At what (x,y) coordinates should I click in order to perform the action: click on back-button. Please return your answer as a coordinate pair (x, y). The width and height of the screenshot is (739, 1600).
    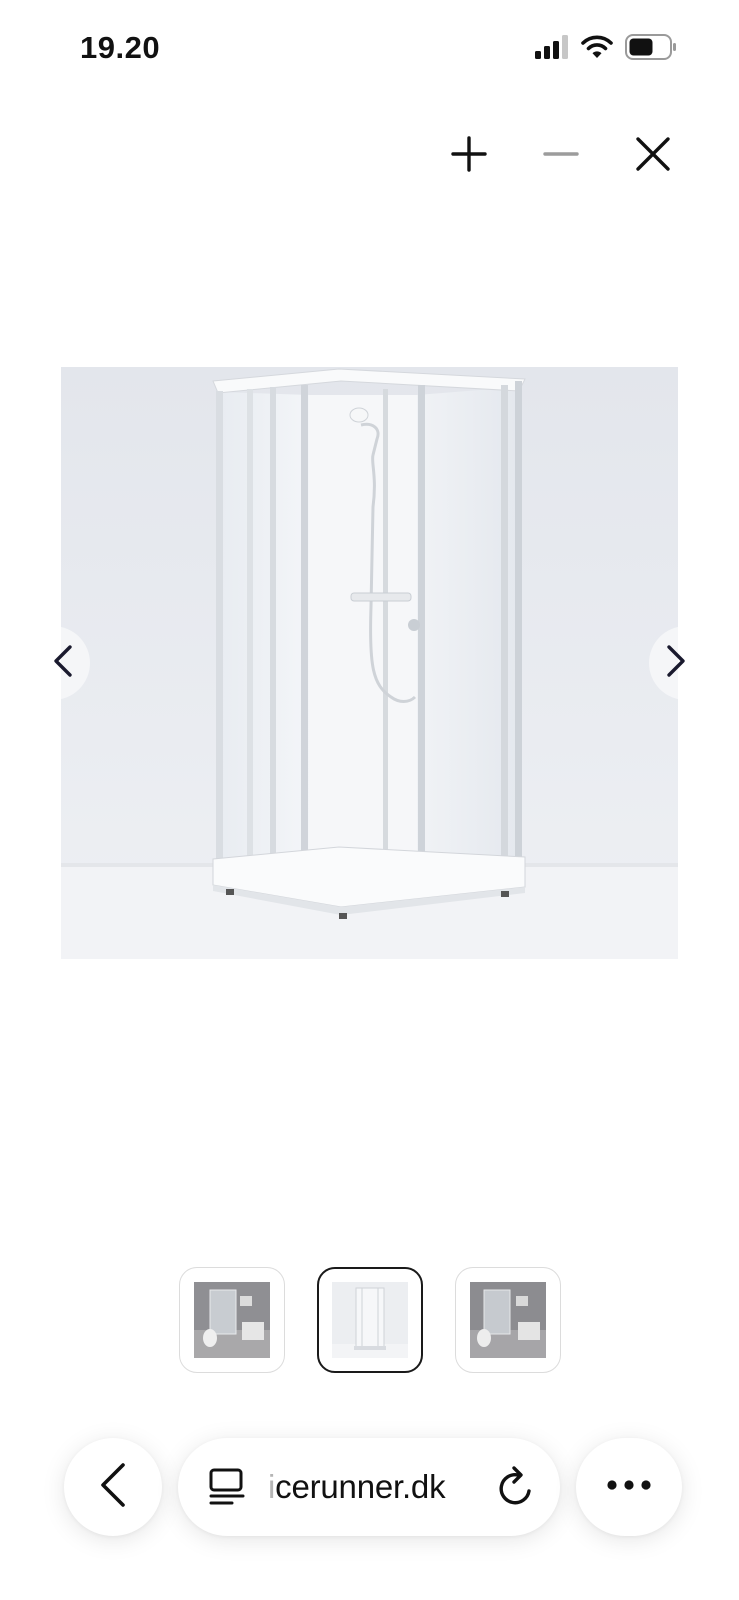
    Looking at the image, I should click on (113, 1487).